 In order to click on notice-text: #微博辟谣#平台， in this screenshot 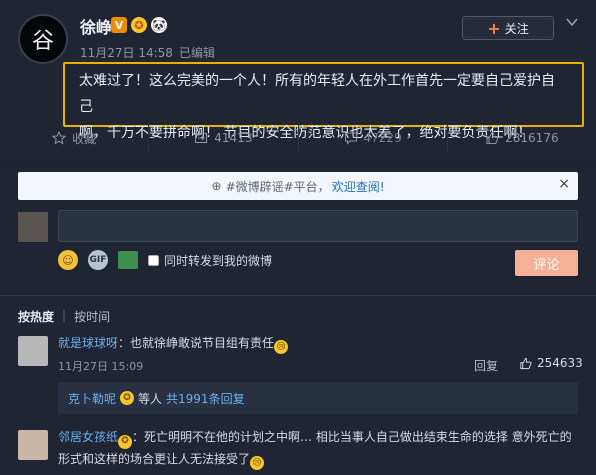, I will do `click(277, 186)`.